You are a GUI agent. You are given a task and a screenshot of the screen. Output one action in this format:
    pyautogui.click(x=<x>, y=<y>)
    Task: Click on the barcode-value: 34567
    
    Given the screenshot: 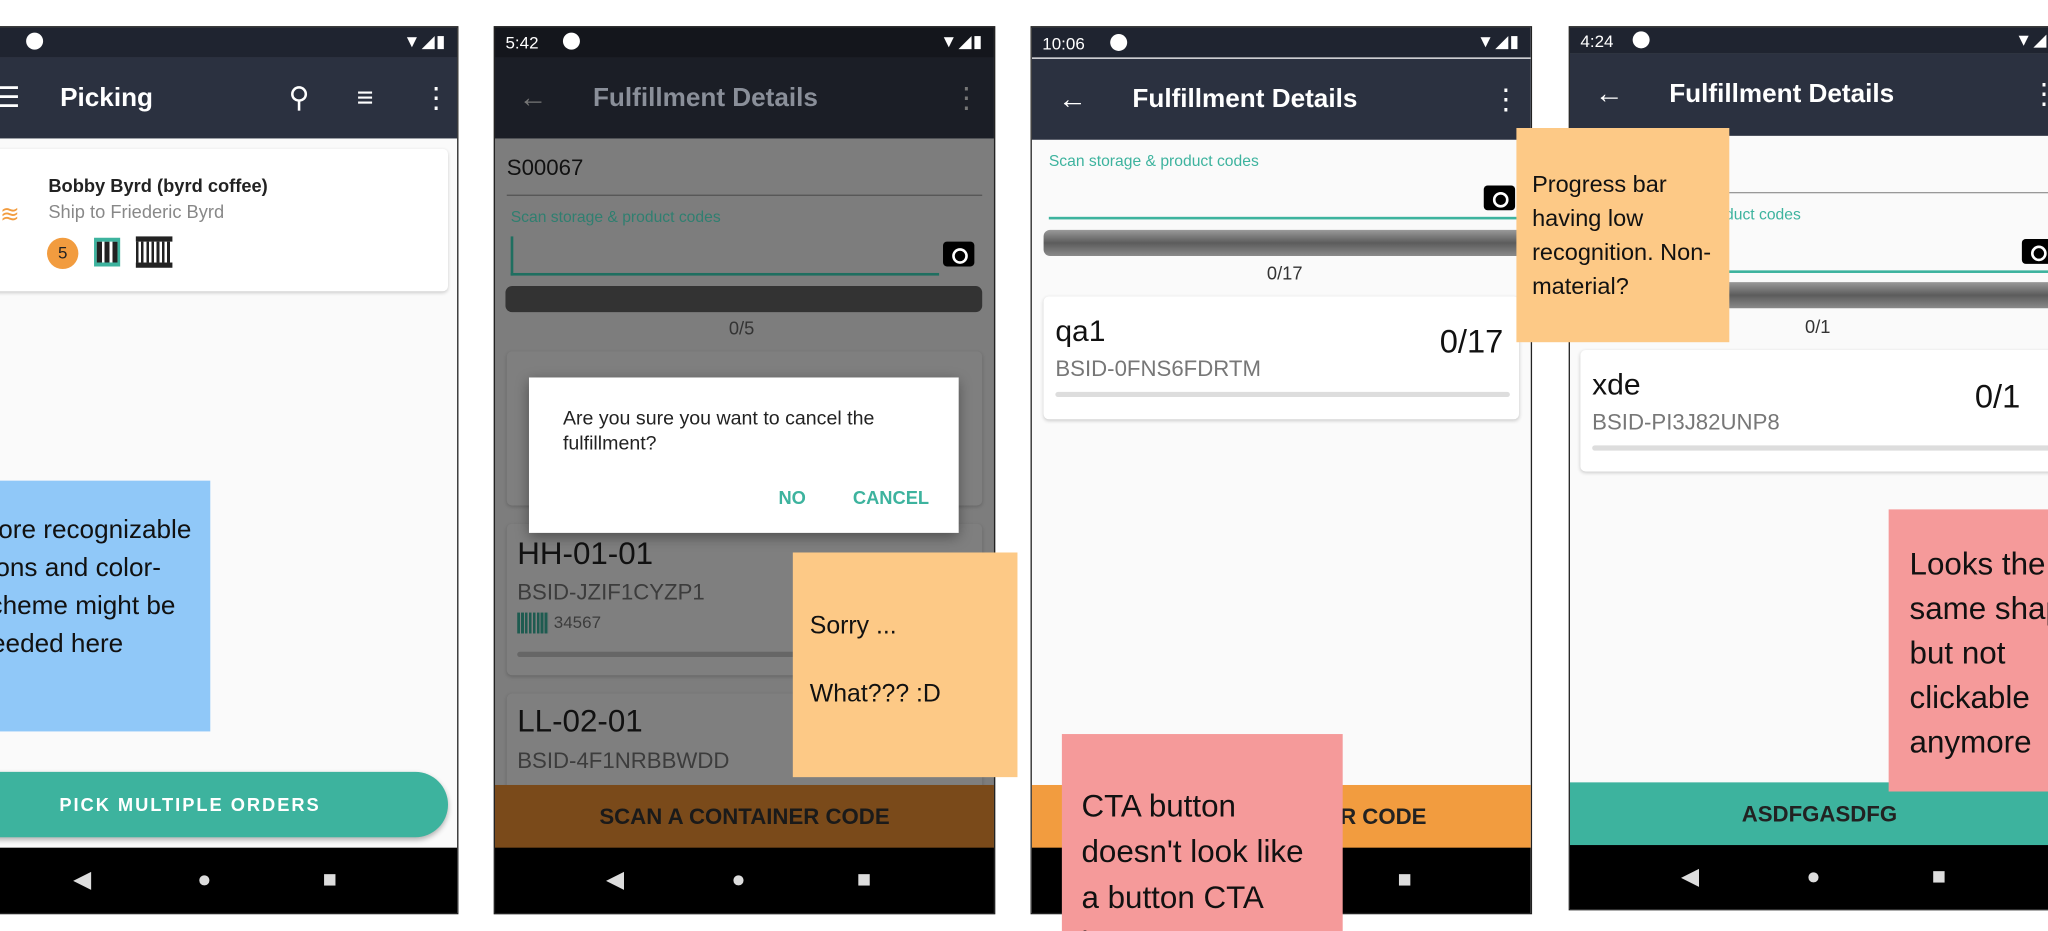 What is the action you would take?
    pyautogui.click(x=577, y=622)
    